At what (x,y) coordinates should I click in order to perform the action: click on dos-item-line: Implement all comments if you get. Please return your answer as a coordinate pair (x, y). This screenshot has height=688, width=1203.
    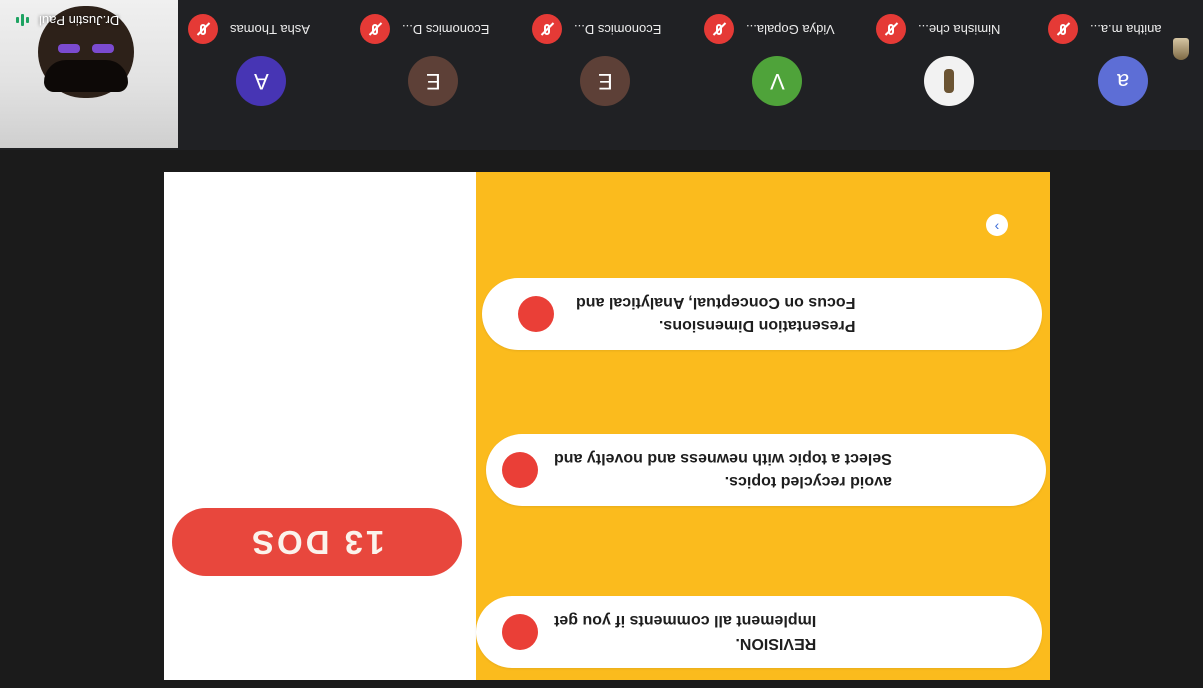
    Looking at the image, I should click on (685, 620).